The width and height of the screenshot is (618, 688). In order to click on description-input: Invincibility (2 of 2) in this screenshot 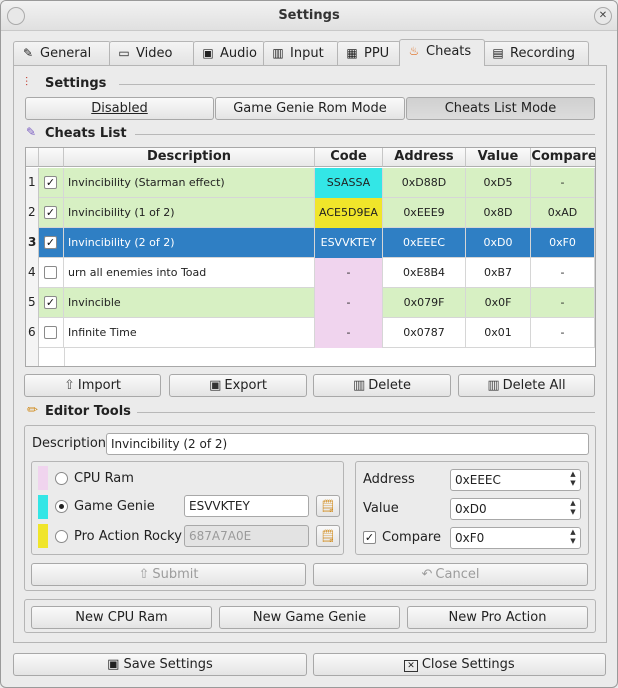, I will do `click(347, 444)`.